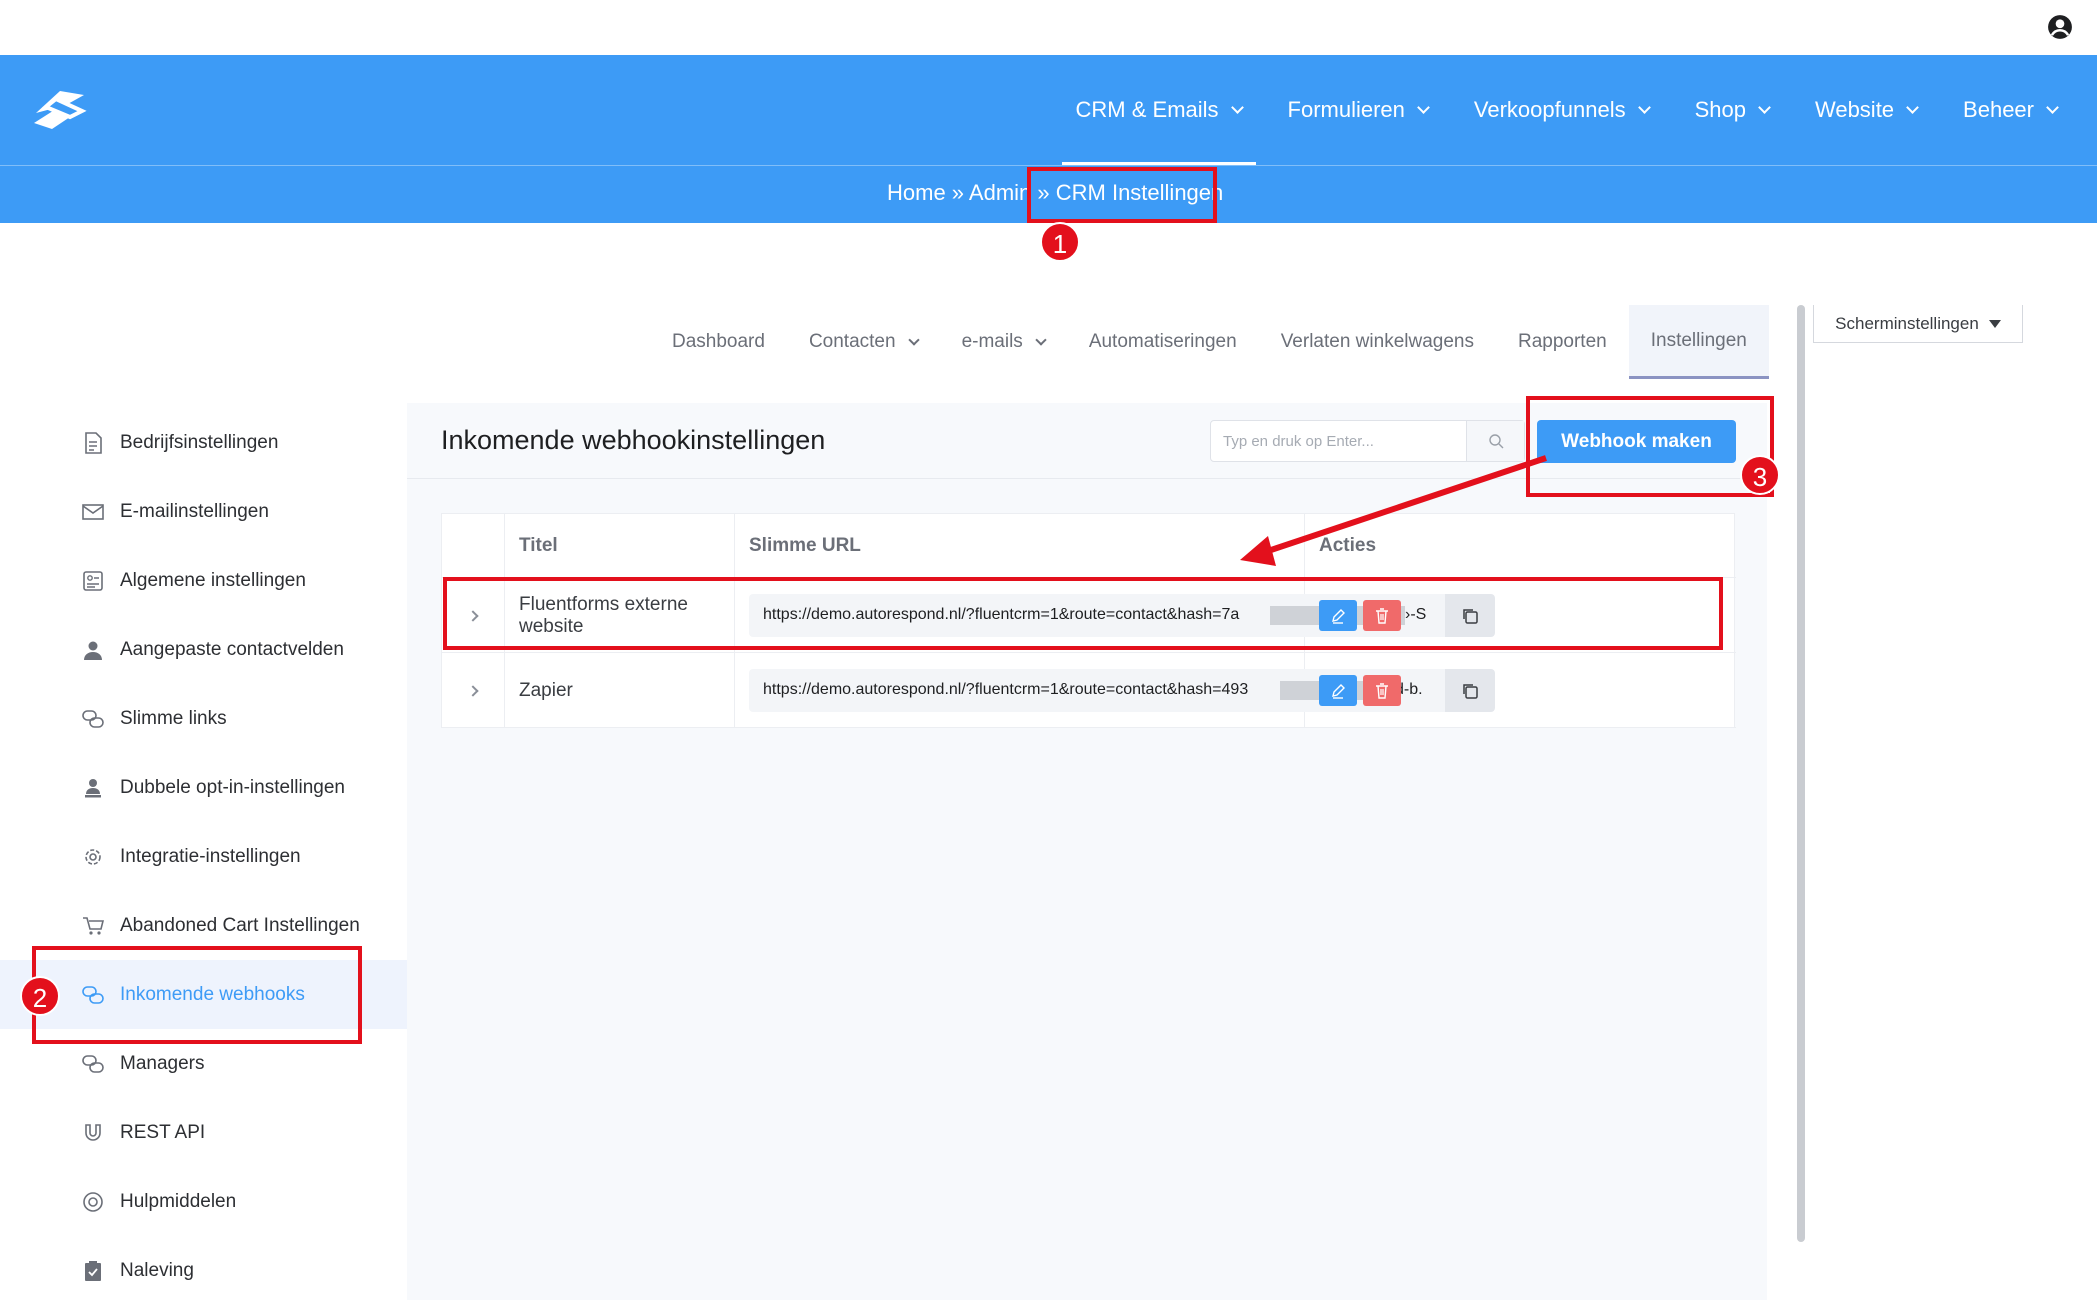  I want to click on search-button, so click(1495, 441).